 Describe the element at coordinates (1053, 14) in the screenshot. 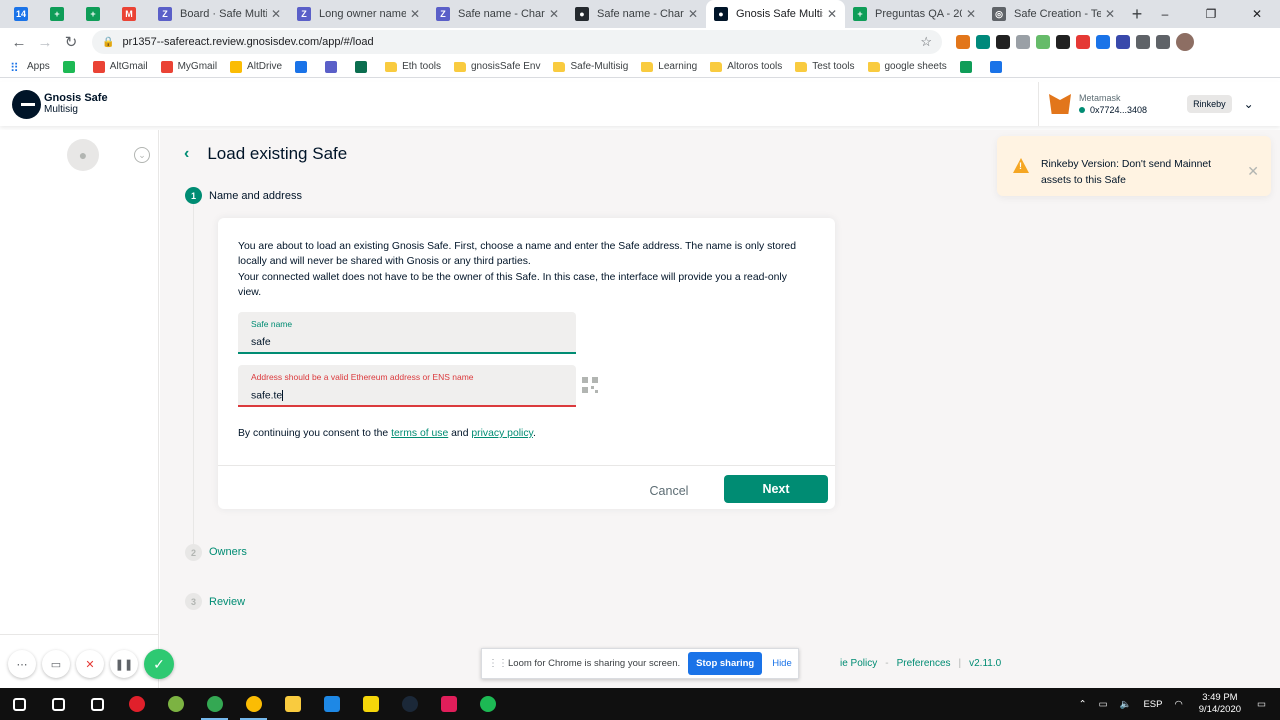

I see `browser-tab: ◎ Safe Creation - Testi... ✕` at that location.